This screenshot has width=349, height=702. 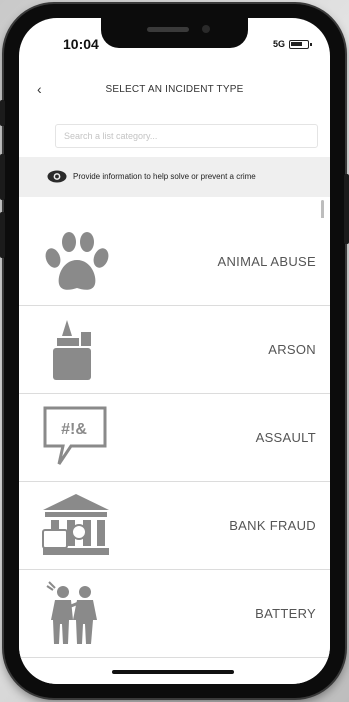 What do you see at coordinates (279, 44) in the screenshot?
I see `signal-indicator: 5G` at bounding box center [279, 44].